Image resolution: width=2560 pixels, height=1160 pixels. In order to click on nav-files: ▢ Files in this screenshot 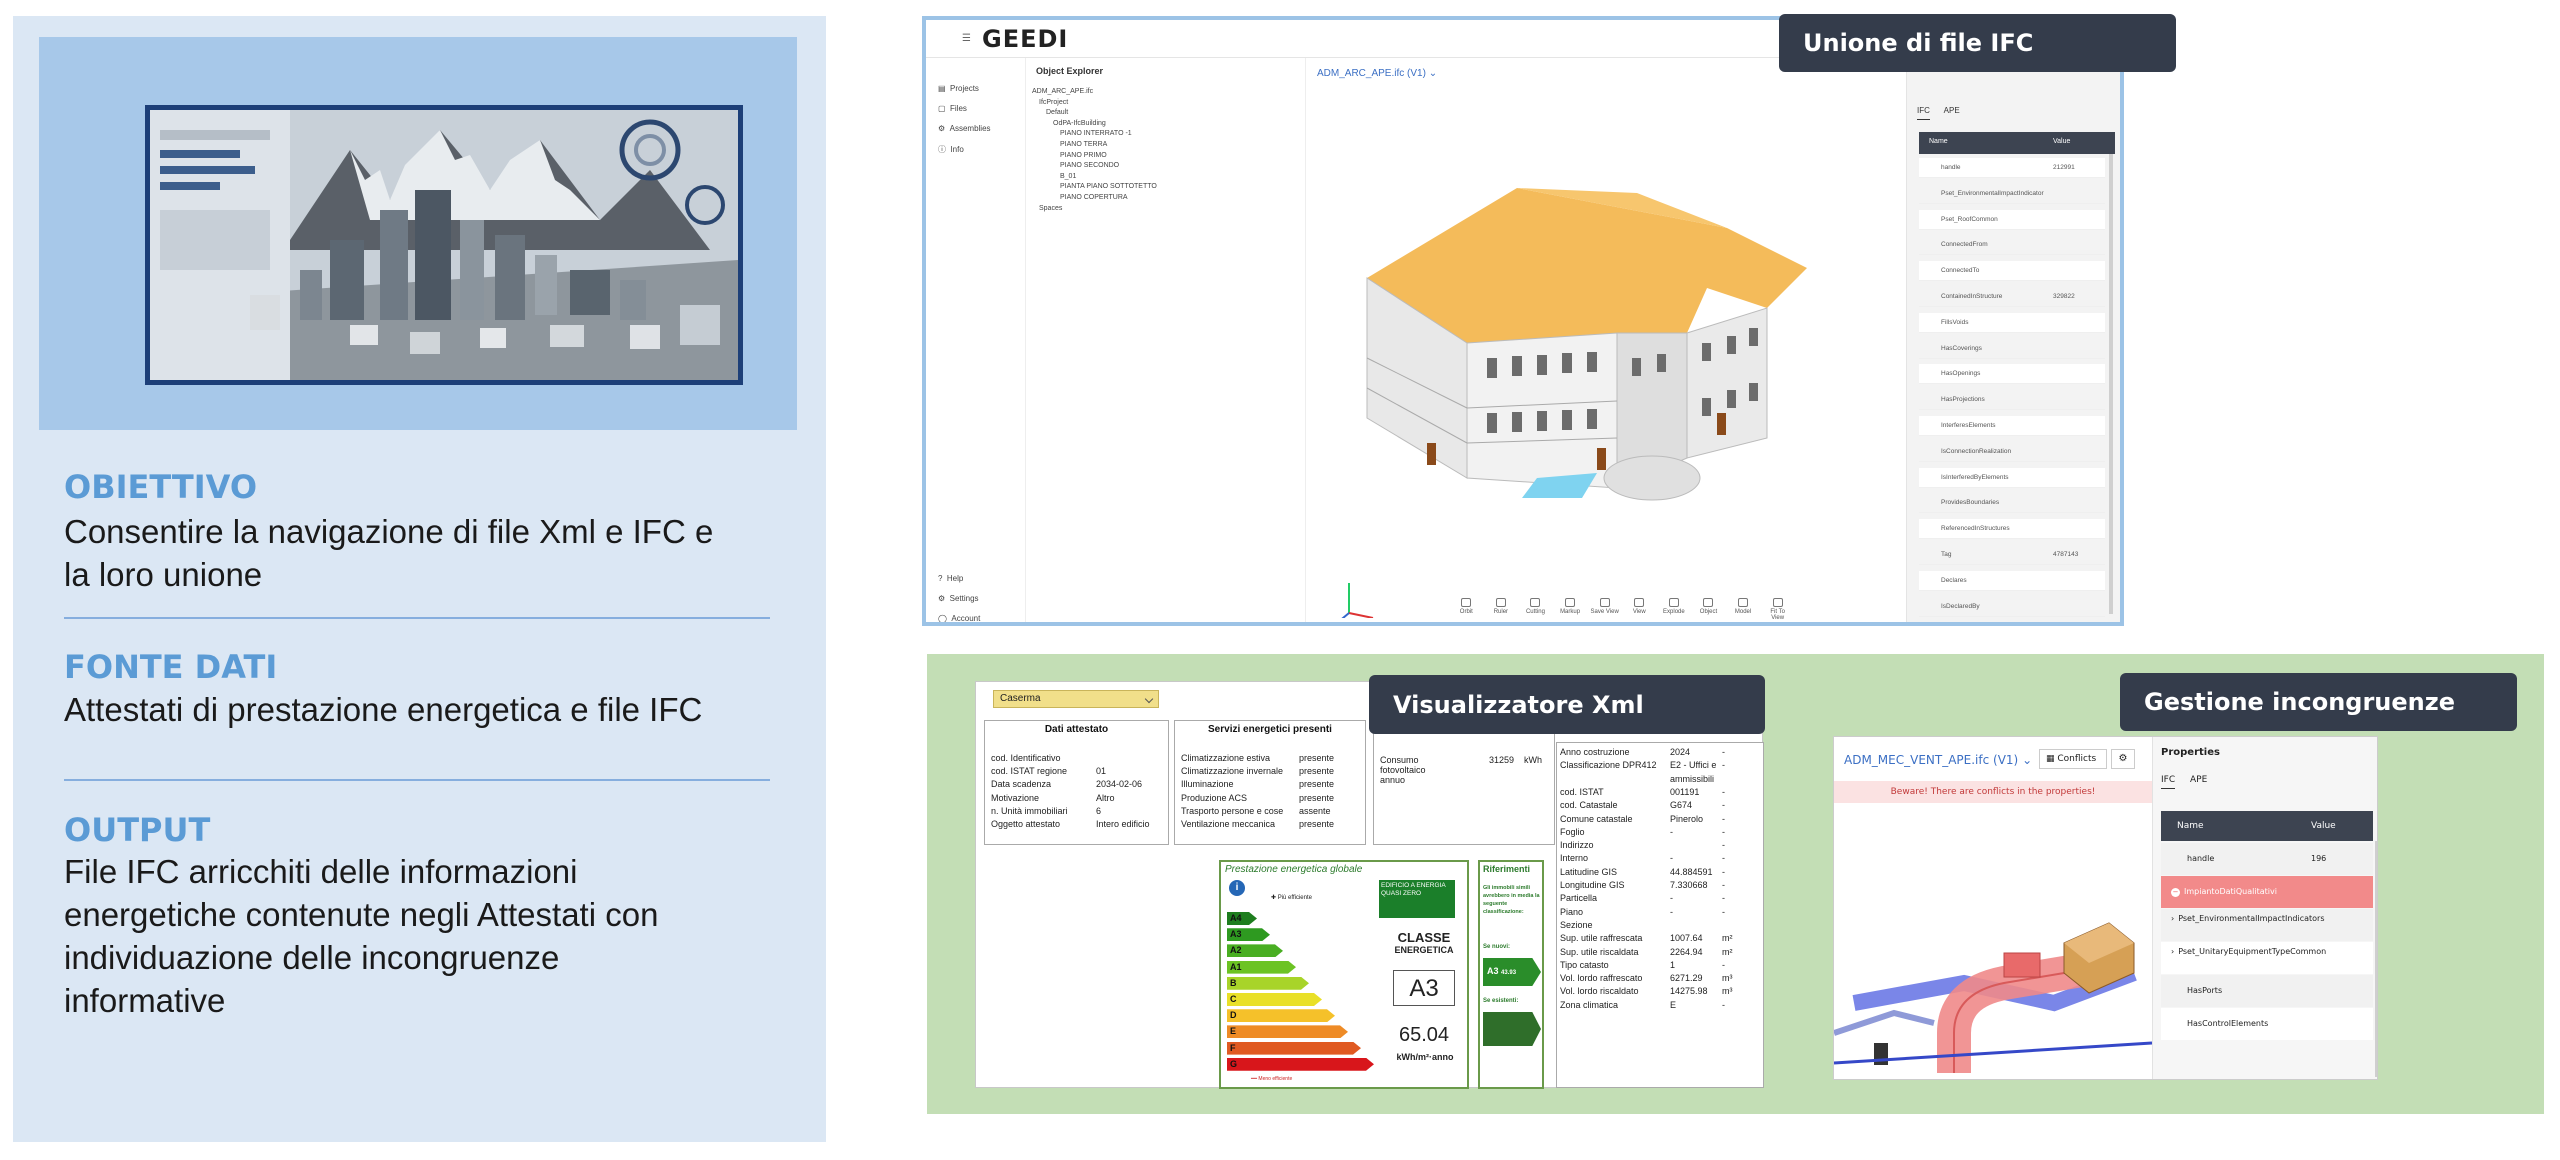, I will do `click(952, 108)`.